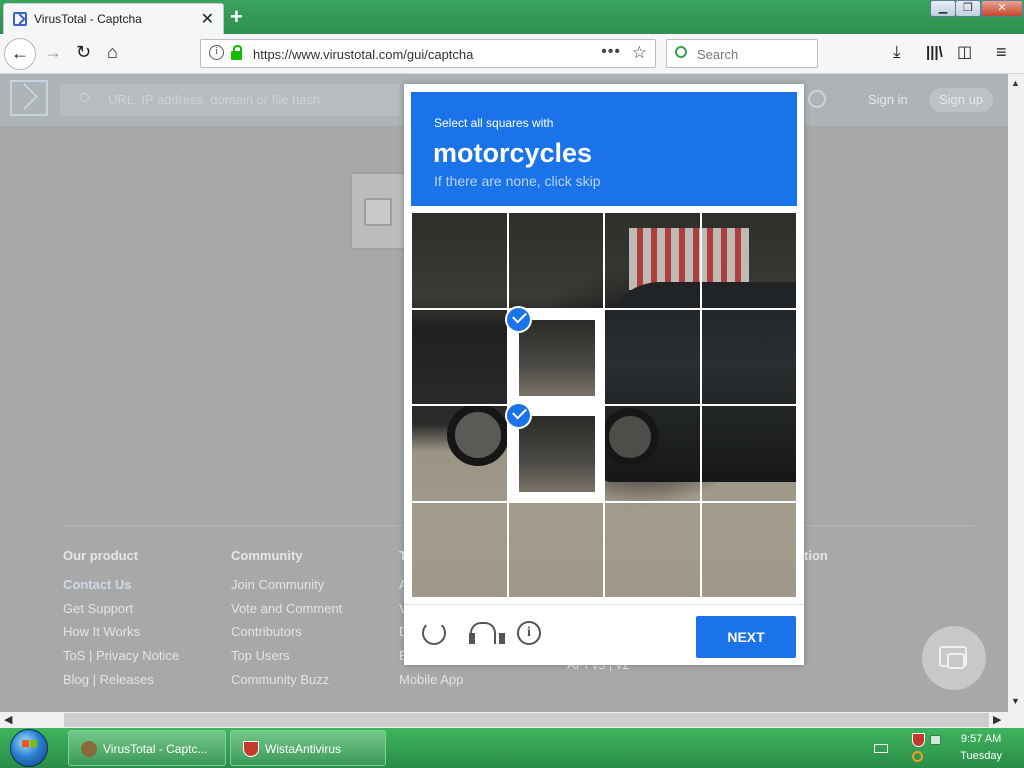 The width and height of the screenshot is (1024, 768). I want to click on tray-network-icon, so click(935, 740).